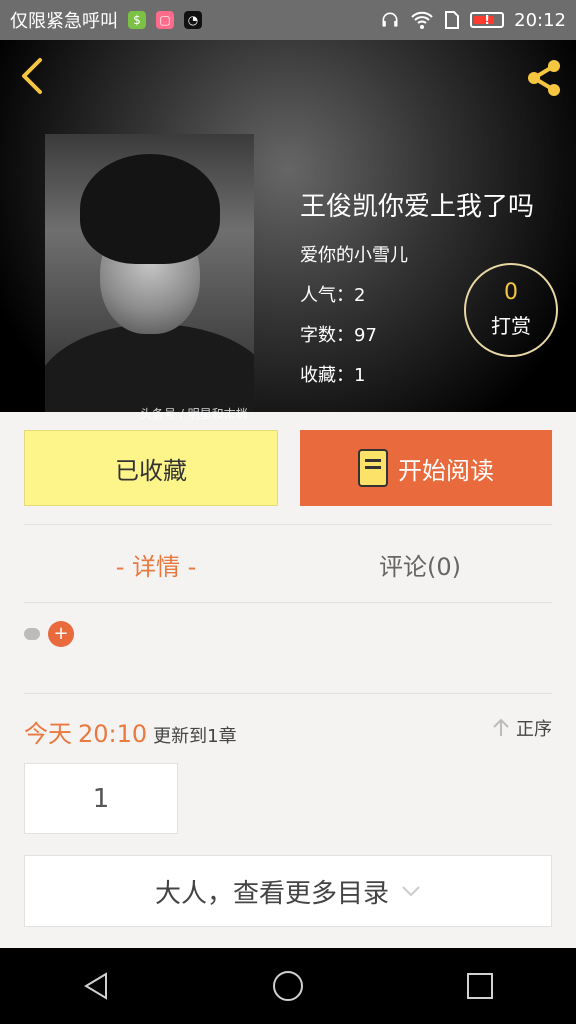 The width and height of the screenshot is (576, 1024). What do you see at coordinates (194, 414) in the screenshot?
I see `cover-credit: 头条号 / 明星和末梢` at bounding box center [194, 414].